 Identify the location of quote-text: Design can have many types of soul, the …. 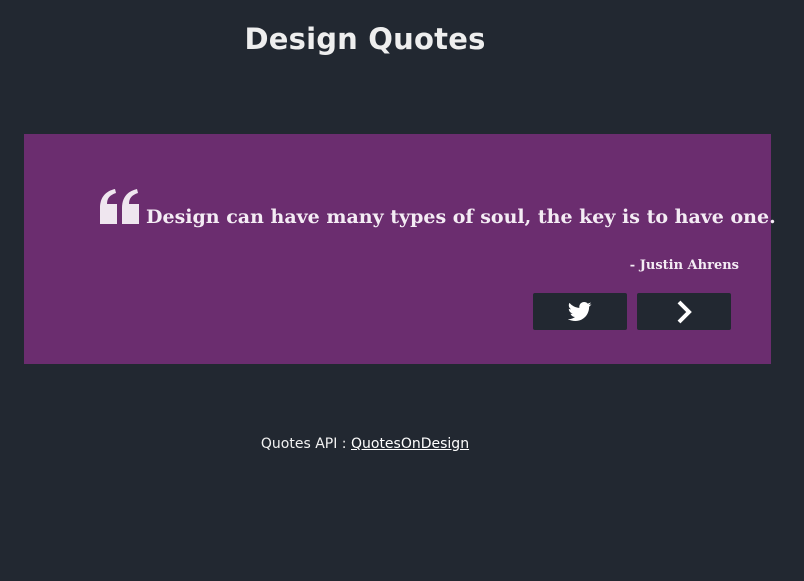
(461, 217).